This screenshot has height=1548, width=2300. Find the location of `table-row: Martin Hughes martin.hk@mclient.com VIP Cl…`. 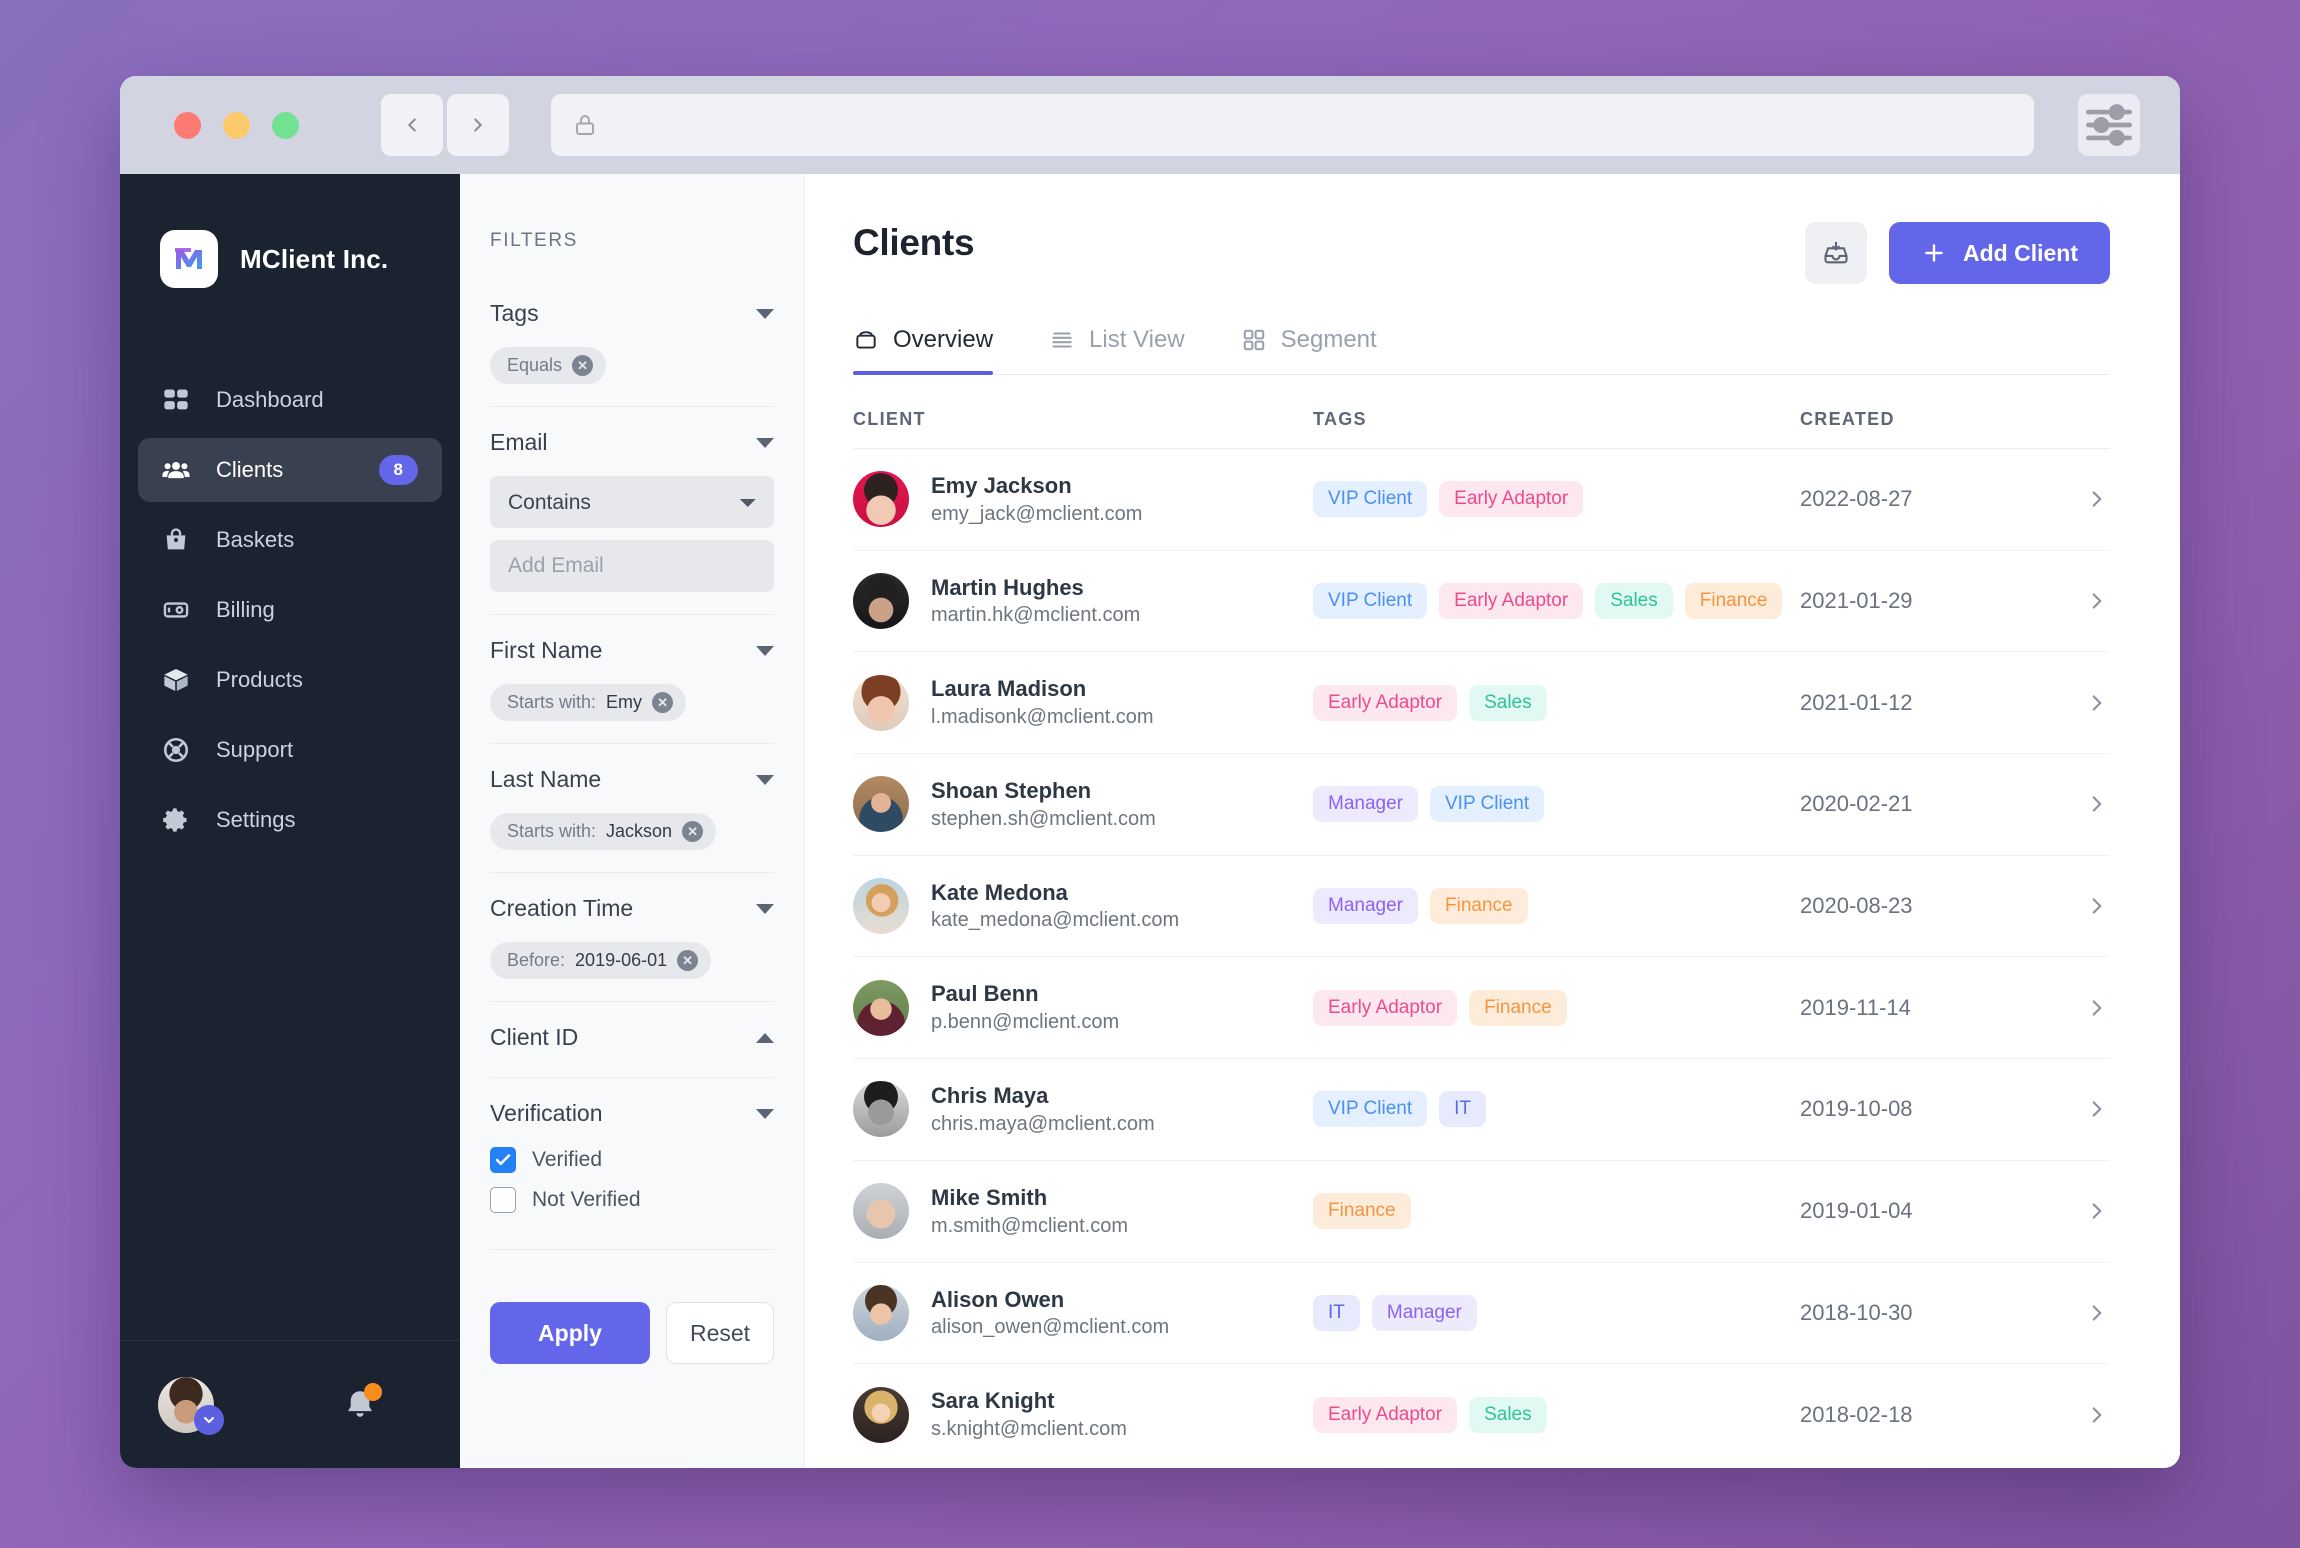

table-row: Martin Hughes martin.hk@mclient.com VIP Cl… is located at coordinates (1481, 602).